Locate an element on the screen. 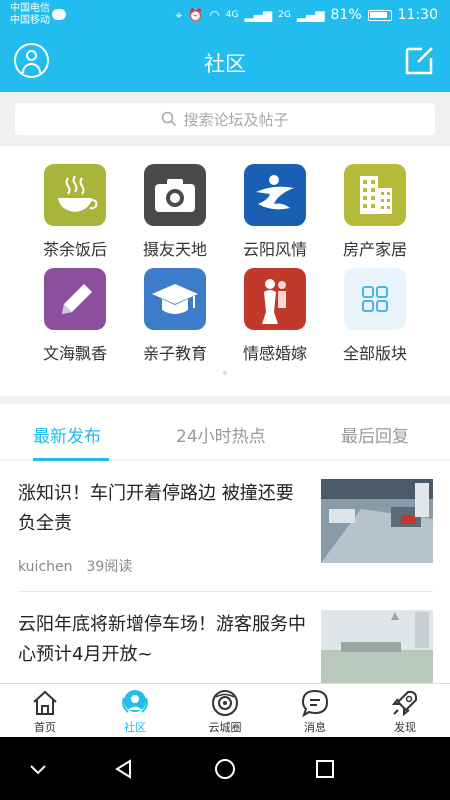 The image size is (450, 800). graduation-cap-icon is located at coordinates (175, 299).